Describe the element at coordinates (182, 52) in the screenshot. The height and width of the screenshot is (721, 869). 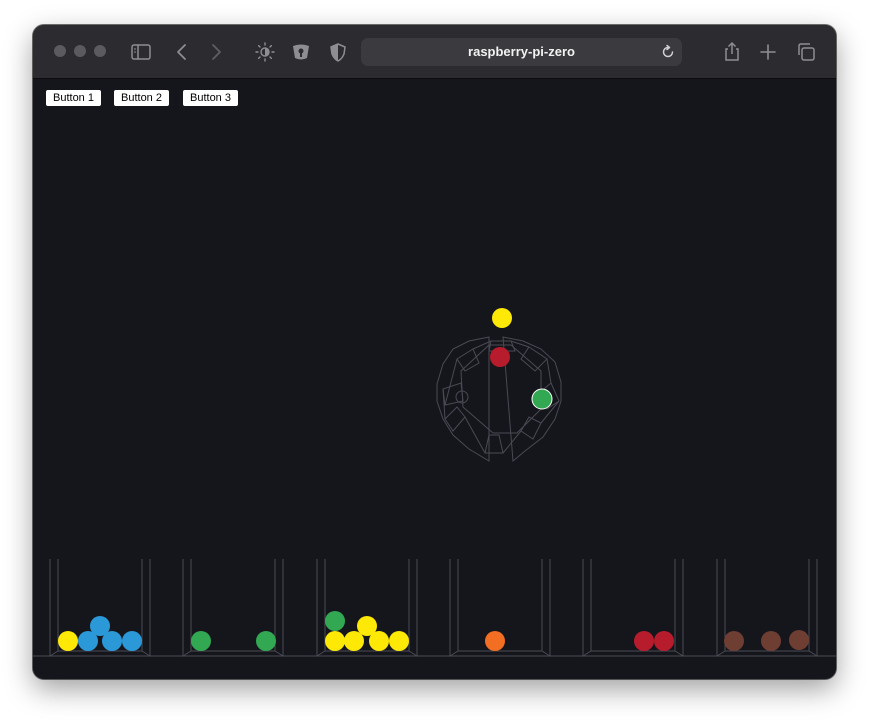
I see `back-icon` at that location.